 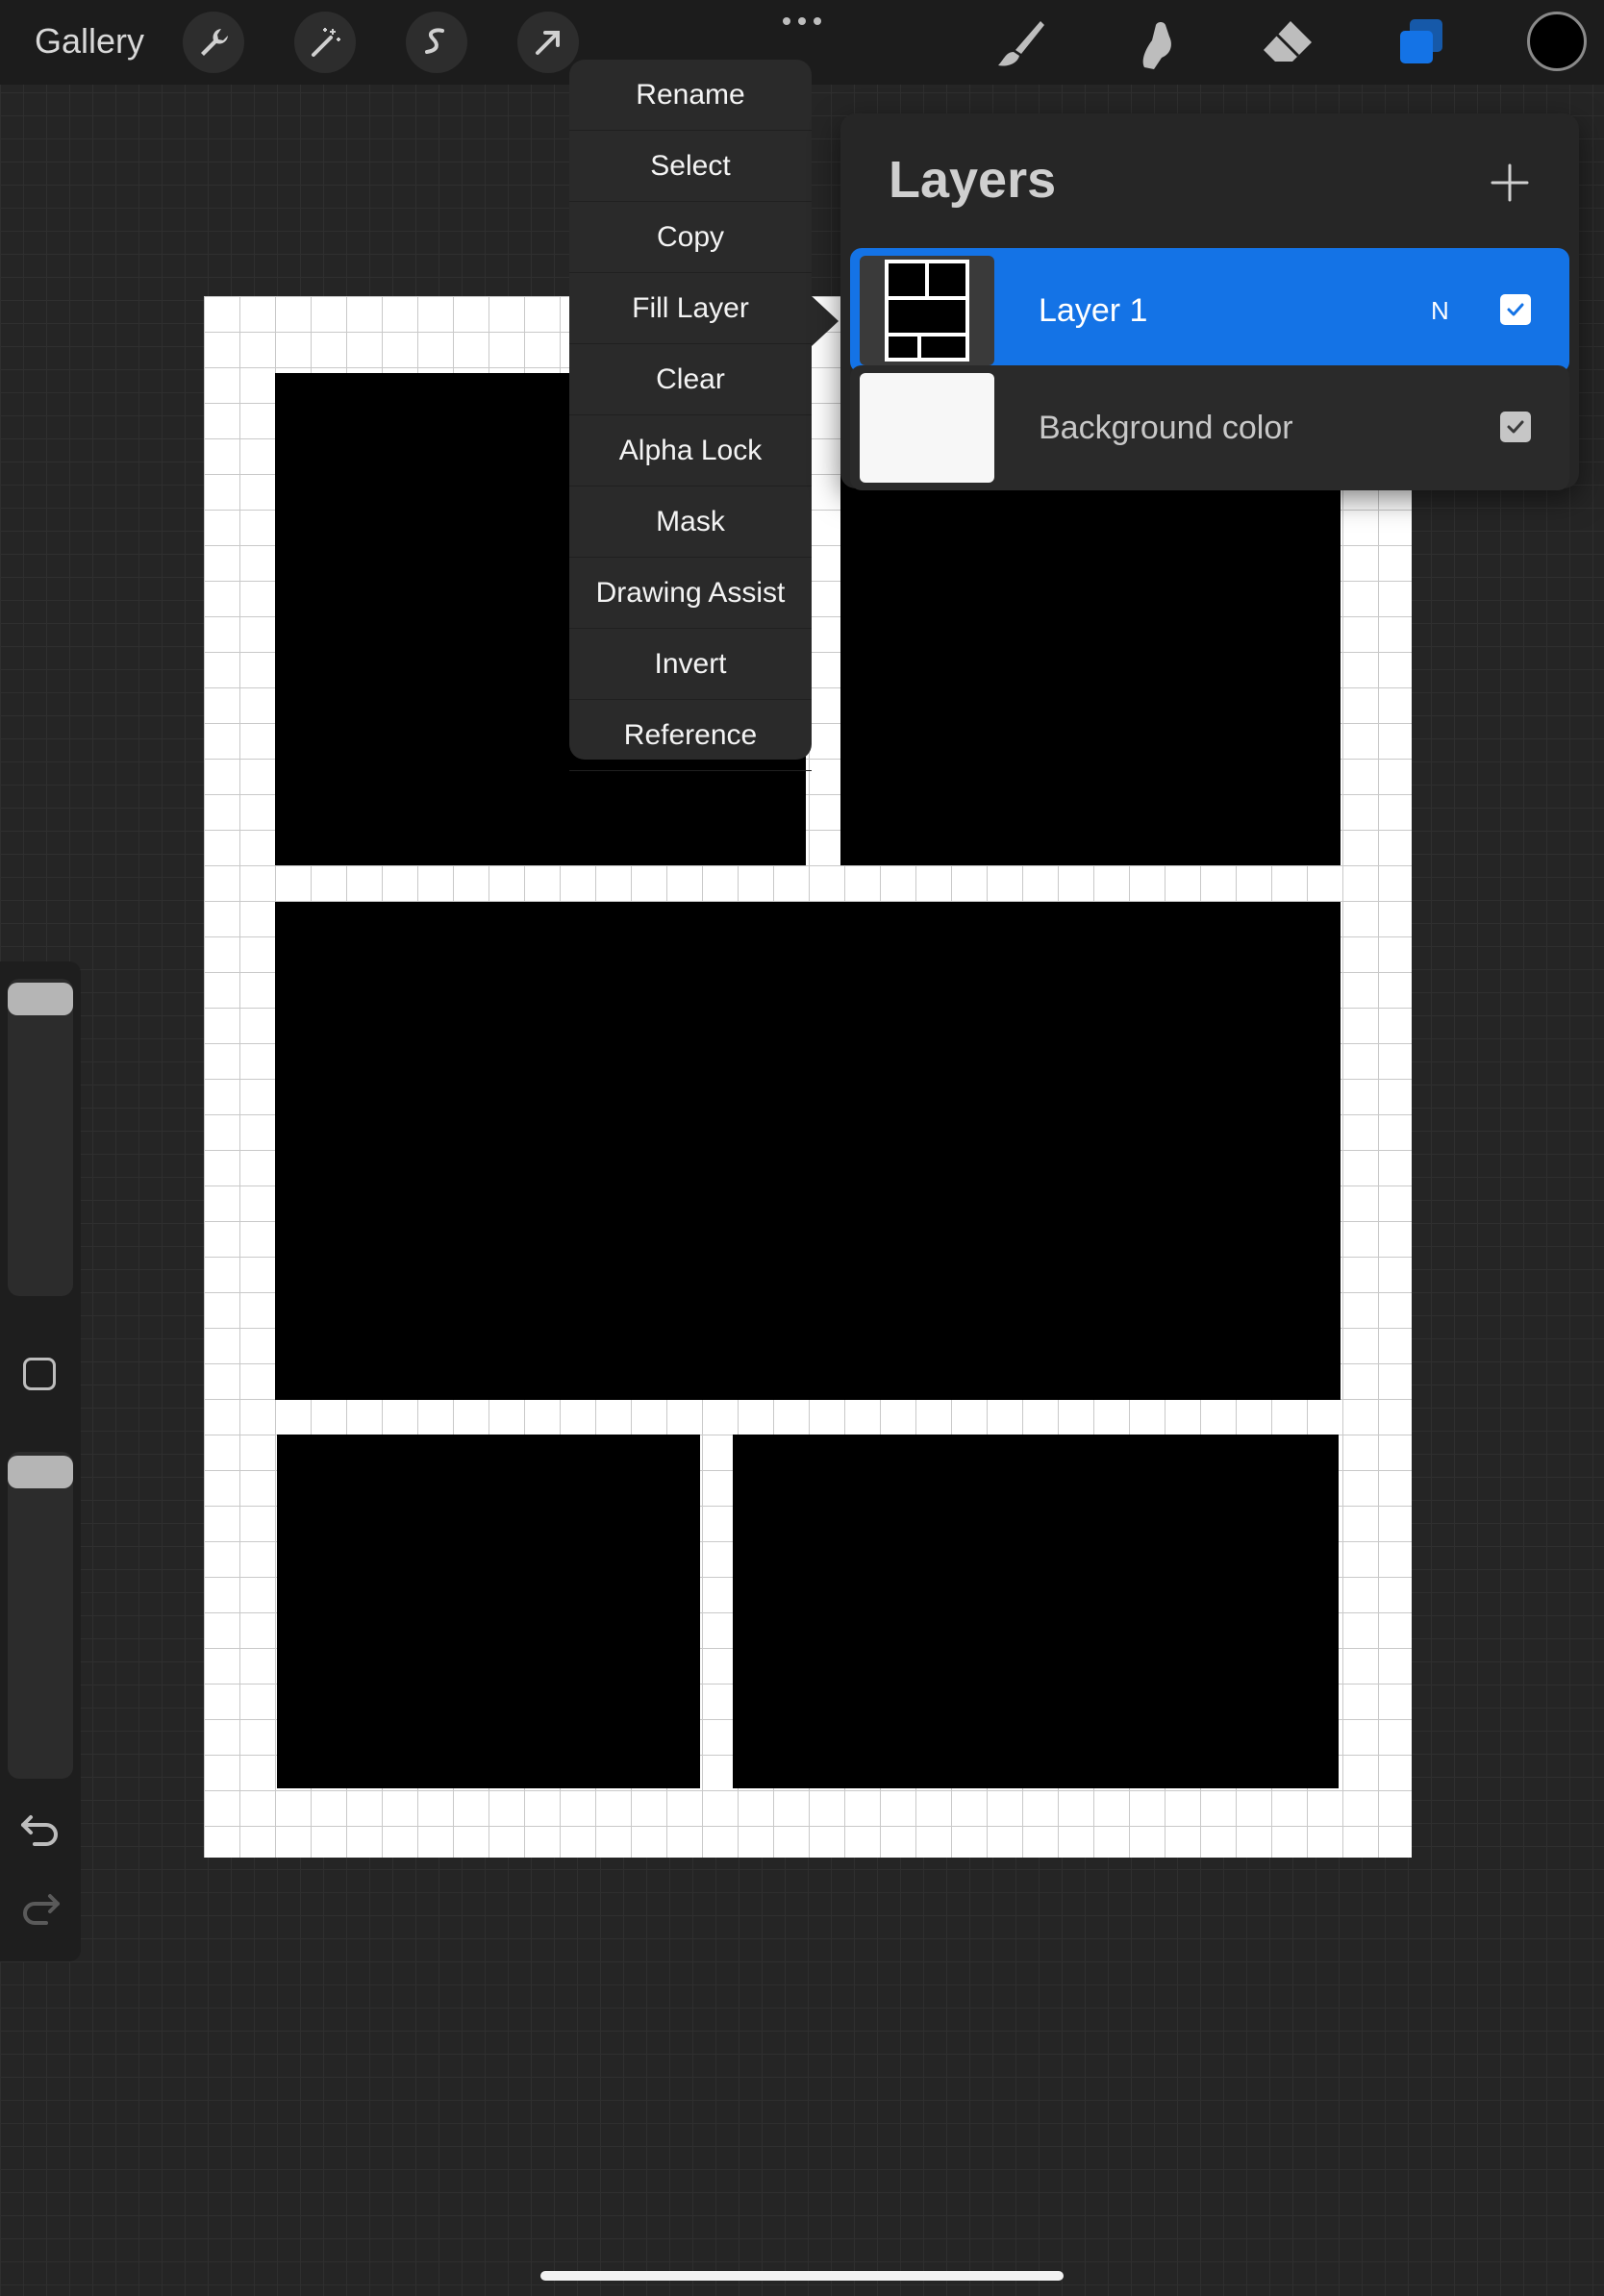 What do you see at coordinates (690, 664) in the screenshot?
I see `menu-item-invert: Invert` at bounding box center [690, 664].